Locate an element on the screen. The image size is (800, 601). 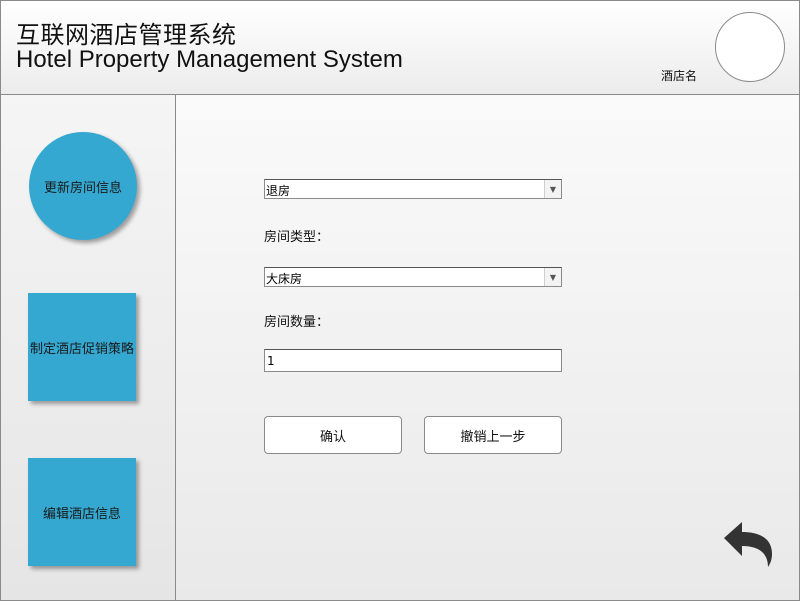
avatar is located at coordinates (750, 47).